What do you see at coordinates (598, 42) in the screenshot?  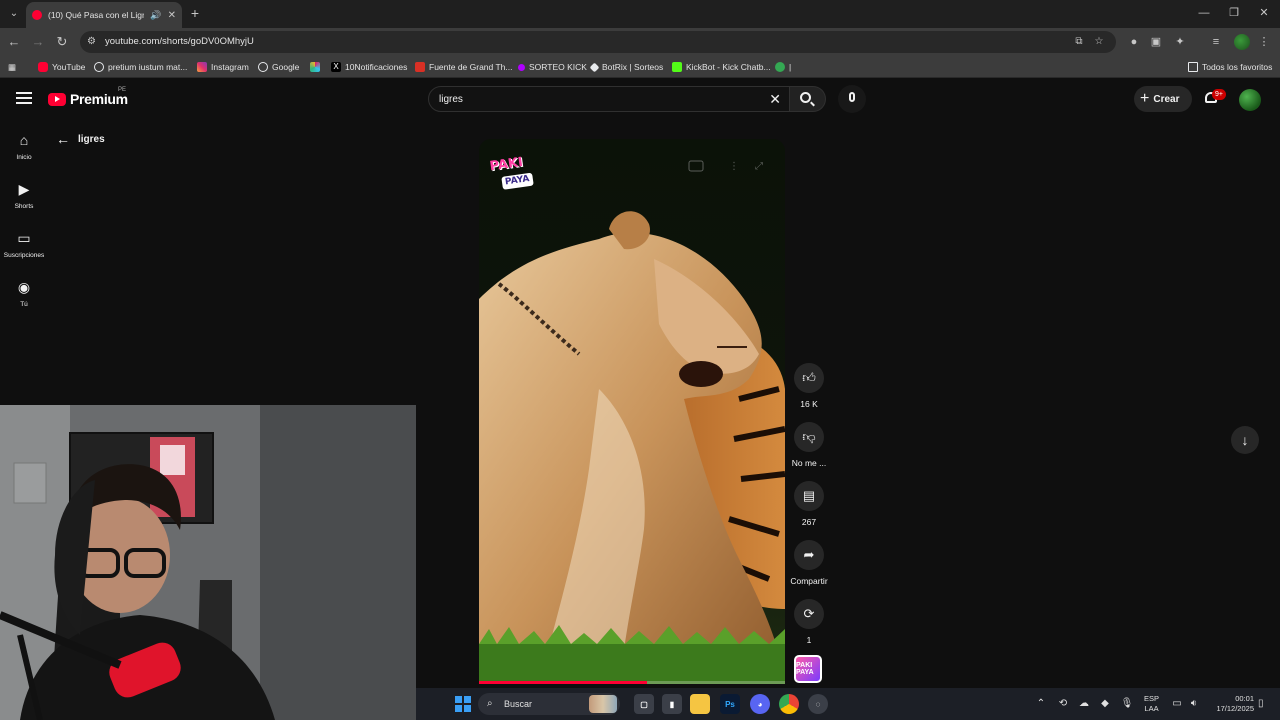 I see `address-bar: ⚙ youtube.com/shorts/goDV0OMhyjU ⧉ ☆` at bounding box center [598, 42].